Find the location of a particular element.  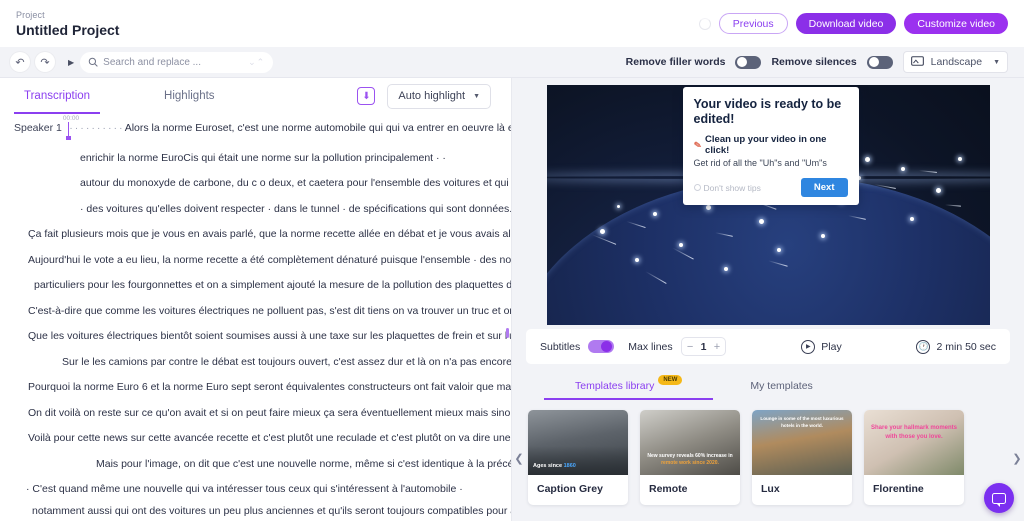

max-lines-decrement: − is located at coordinates (690, 347).